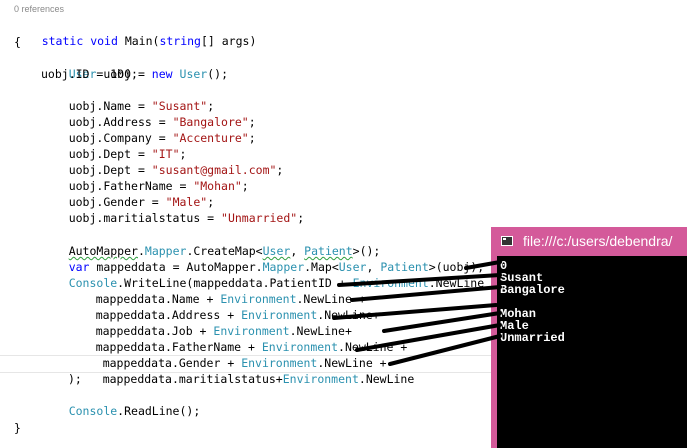 This screenshot has width=687, height=448. What do you see at coordinates (417, 313) in the screenshot?
I see `annotation-arrows` at bounding box center [417, 313].